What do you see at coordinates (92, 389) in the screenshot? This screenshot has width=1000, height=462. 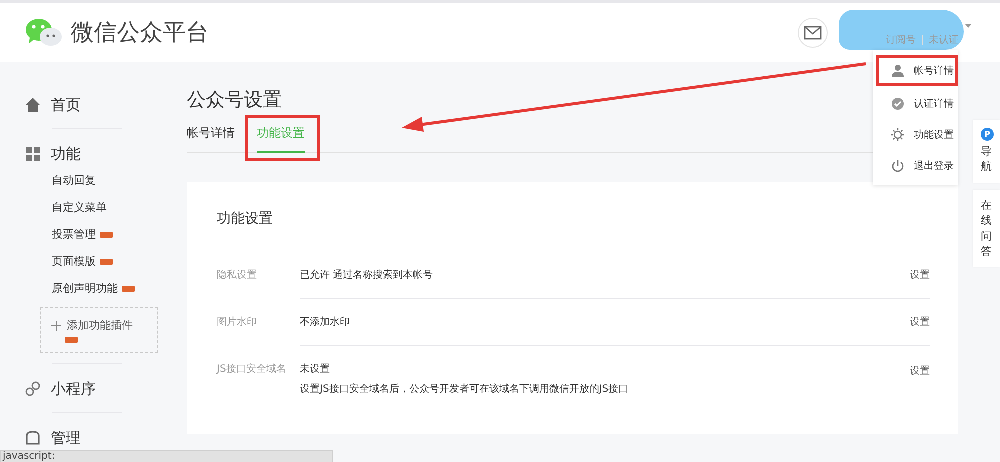 I see `sidebar-item: 小程序` at bounding box center [92, 389].